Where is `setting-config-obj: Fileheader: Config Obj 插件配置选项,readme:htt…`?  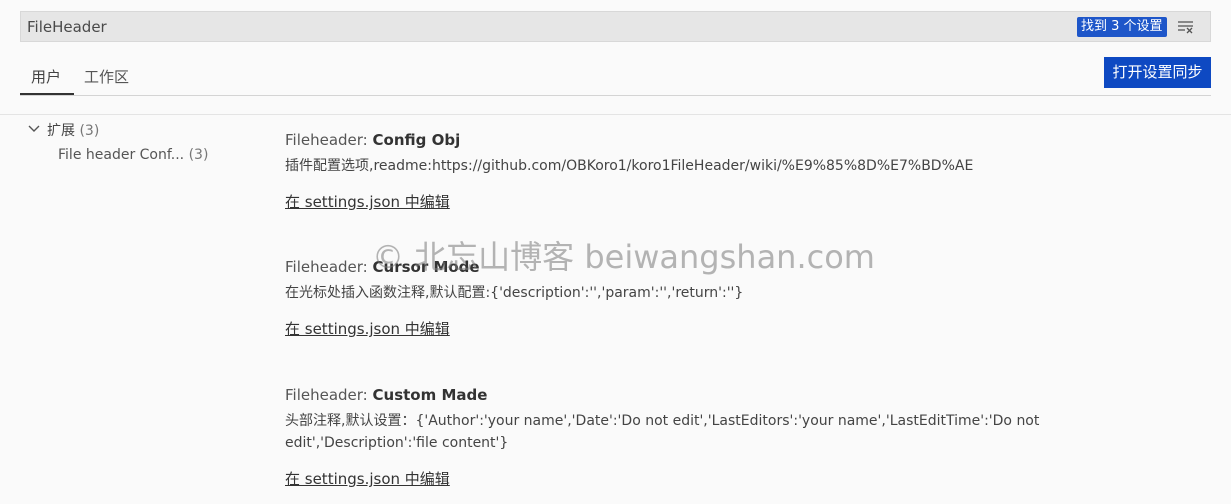 setting-config-obj: Fileheader: Config Obj 插件配置选项,readme:htt… is located at coordinates (685, 171).